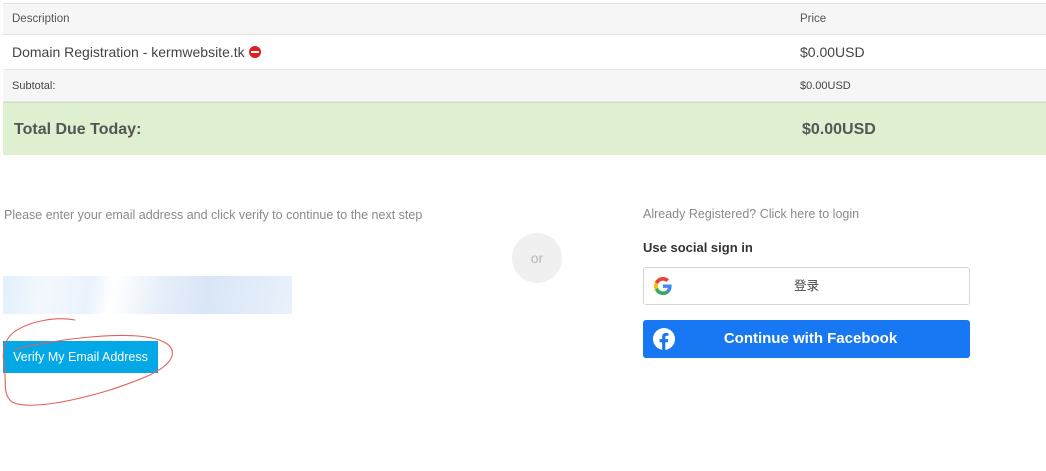 Image resolution: width=1046 pixels, height=471 pixels. What do you see at coordinates (254, 52) in the screenshot?
I see `remove-item-icon` at bounding box center [254, 52].